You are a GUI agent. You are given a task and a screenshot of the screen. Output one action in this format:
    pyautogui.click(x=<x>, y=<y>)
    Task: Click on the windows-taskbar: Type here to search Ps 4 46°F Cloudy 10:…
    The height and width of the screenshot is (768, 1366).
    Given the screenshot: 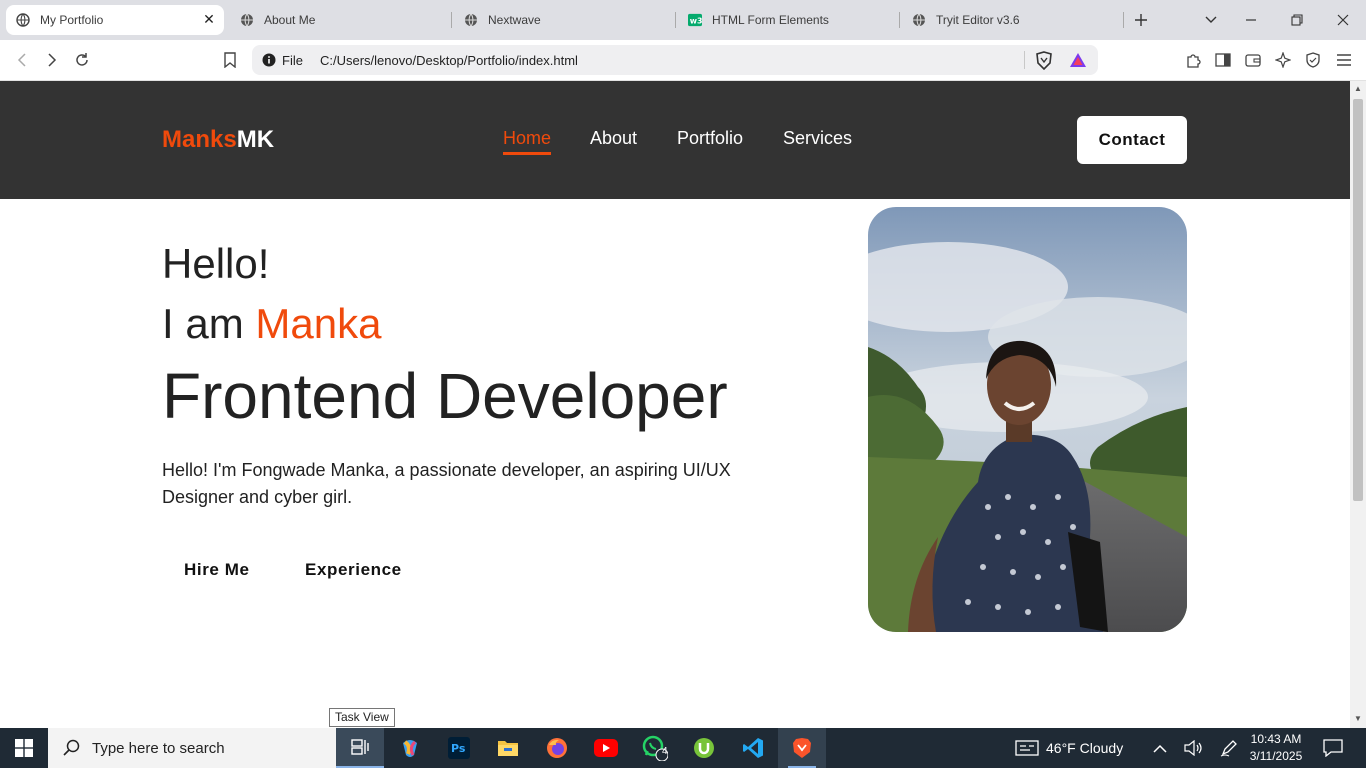 What is the action you would take?
    pyautogui.click(x=683, y=748)
    